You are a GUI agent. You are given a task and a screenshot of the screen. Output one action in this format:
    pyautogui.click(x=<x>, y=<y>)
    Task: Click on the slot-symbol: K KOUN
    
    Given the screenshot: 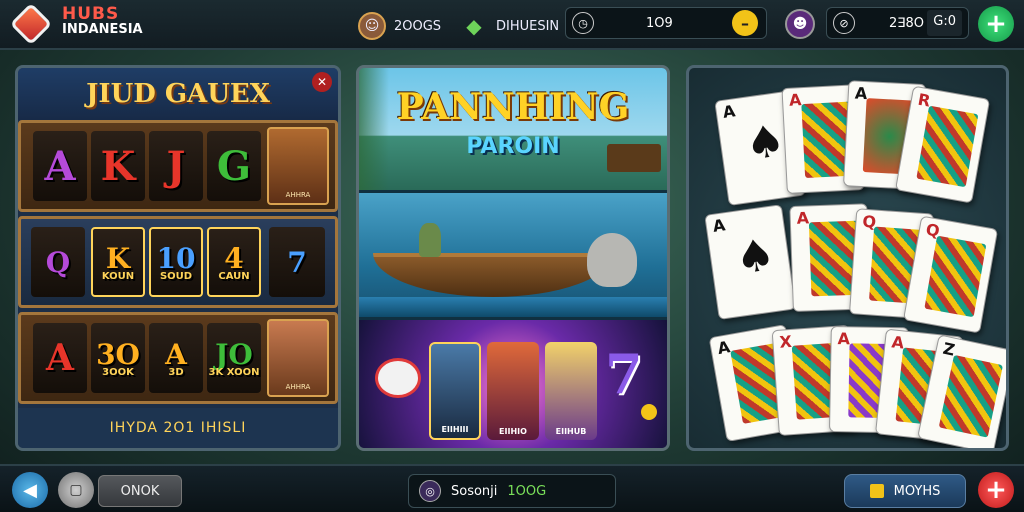 What is the action you would take?
    pyautogui.click(x=118, y=262)
    